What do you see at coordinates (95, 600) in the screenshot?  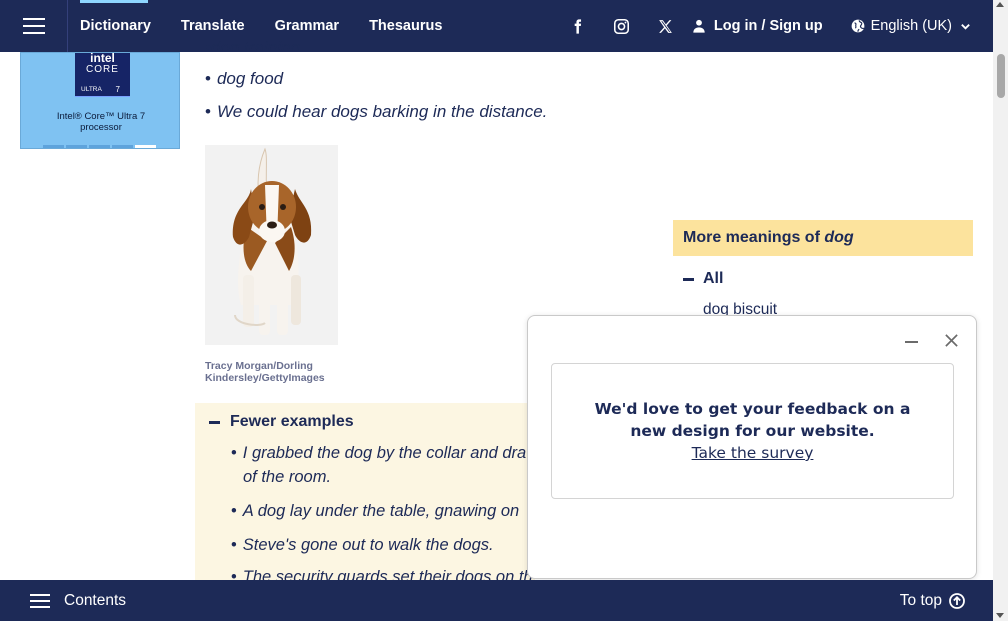 I see `contents-label: Contents` at bounding box center [95, 600].